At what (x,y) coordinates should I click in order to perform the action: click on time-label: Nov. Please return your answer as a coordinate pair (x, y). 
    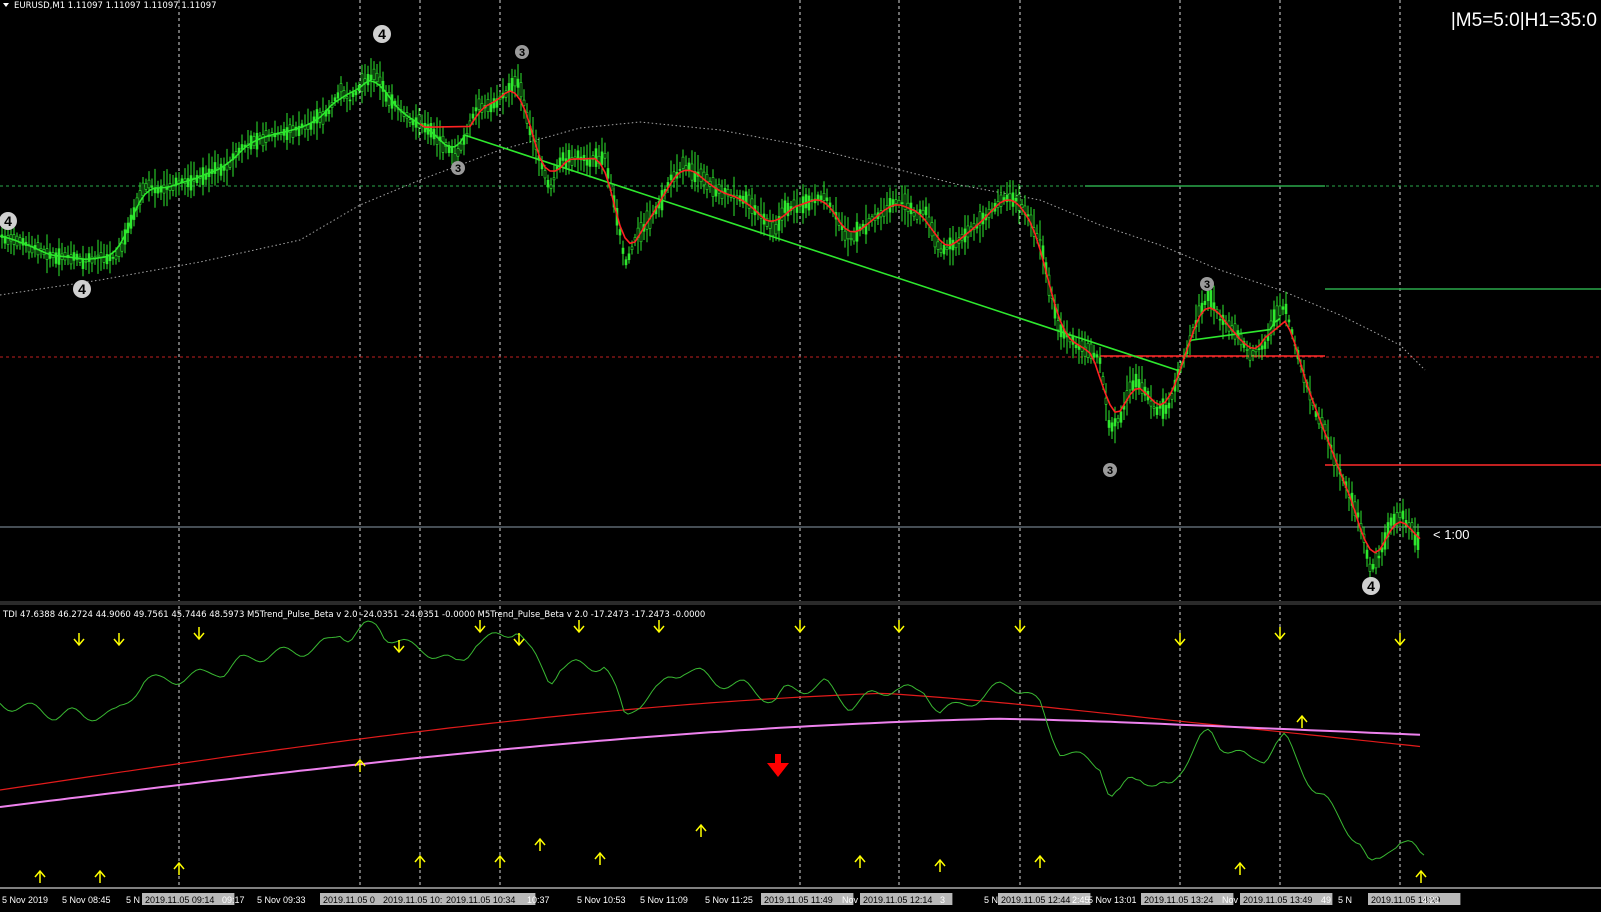
    Looking at the image, I should click on (1230, 900).